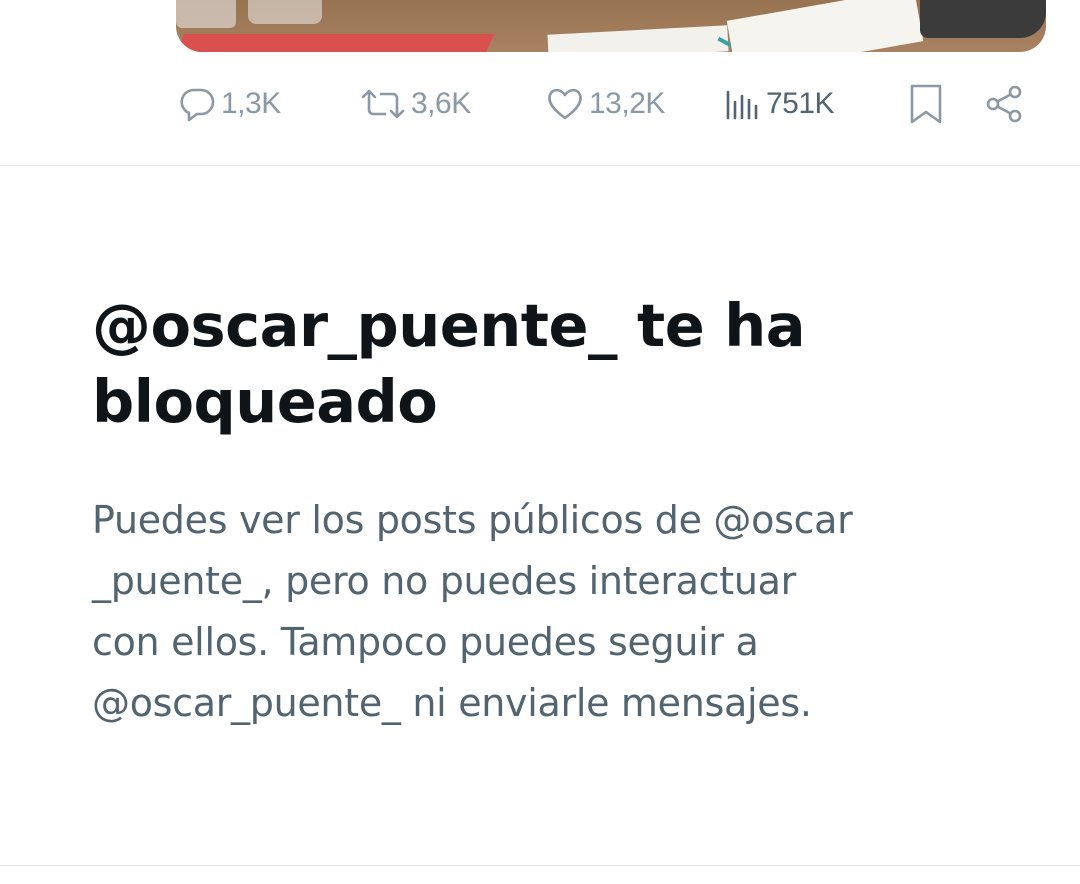 The height and width of the screenshot is (884, 1080). I want to click on bookmark-icon, so click(926, 104).